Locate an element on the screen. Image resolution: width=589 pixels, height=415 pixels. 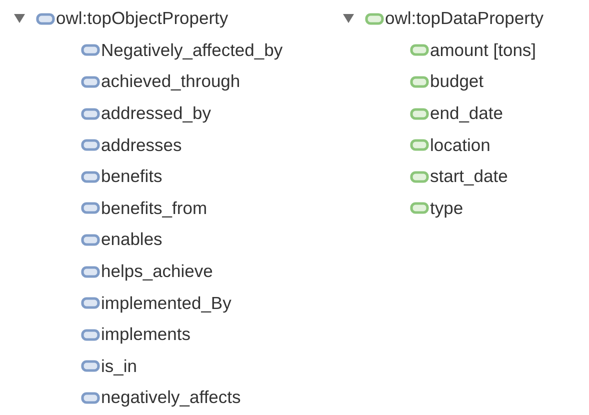
tree-node-label: negatively_affects is located at coordinates (171, 397).